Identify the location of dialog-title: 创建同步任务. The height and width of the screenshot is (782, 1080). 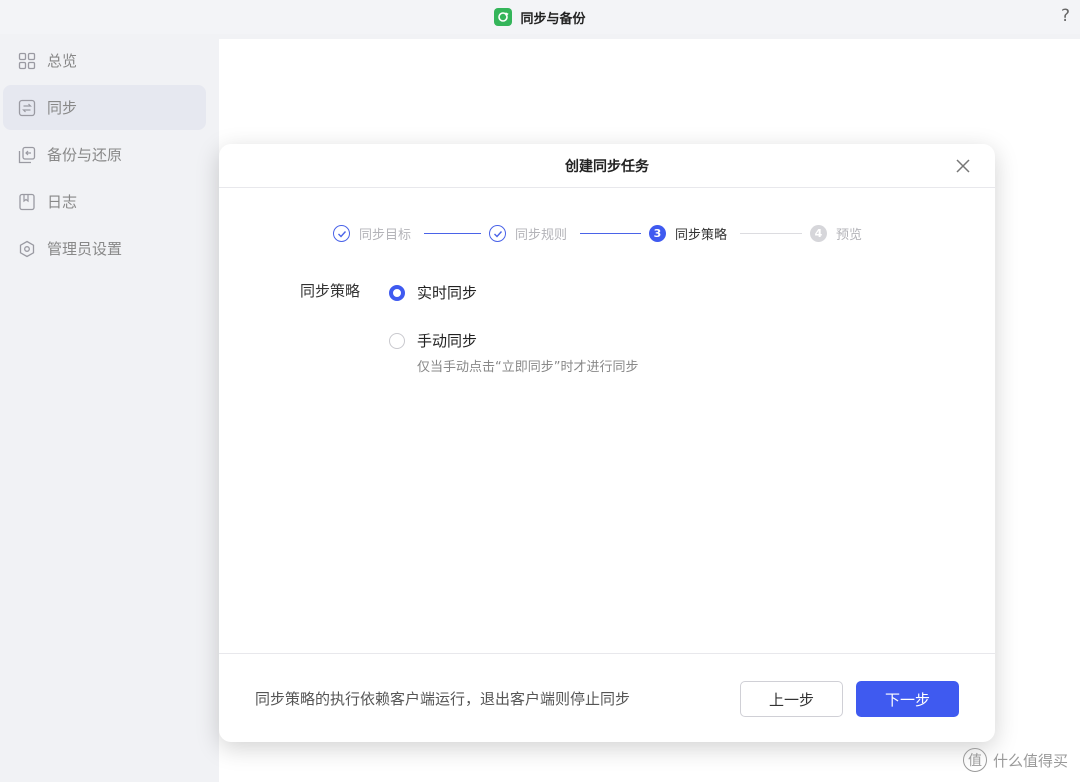
(607, 166).